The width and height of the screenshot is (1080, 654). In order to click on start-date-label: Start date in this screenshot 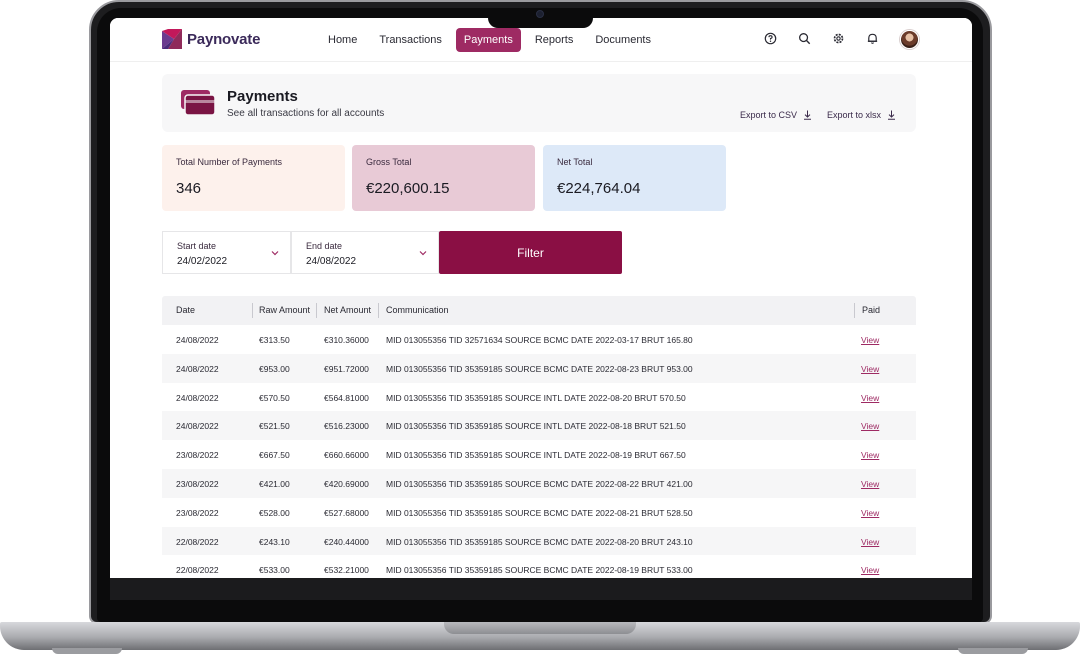, I will do `click(197, 246)`.